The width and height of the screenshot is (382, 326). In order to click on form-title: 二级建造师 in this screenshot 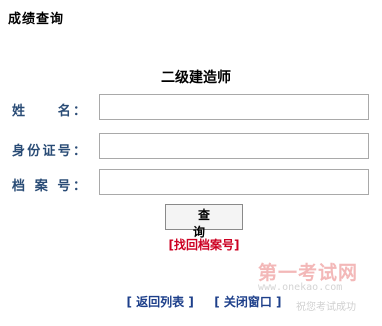, I will do `click(196, 78)`.